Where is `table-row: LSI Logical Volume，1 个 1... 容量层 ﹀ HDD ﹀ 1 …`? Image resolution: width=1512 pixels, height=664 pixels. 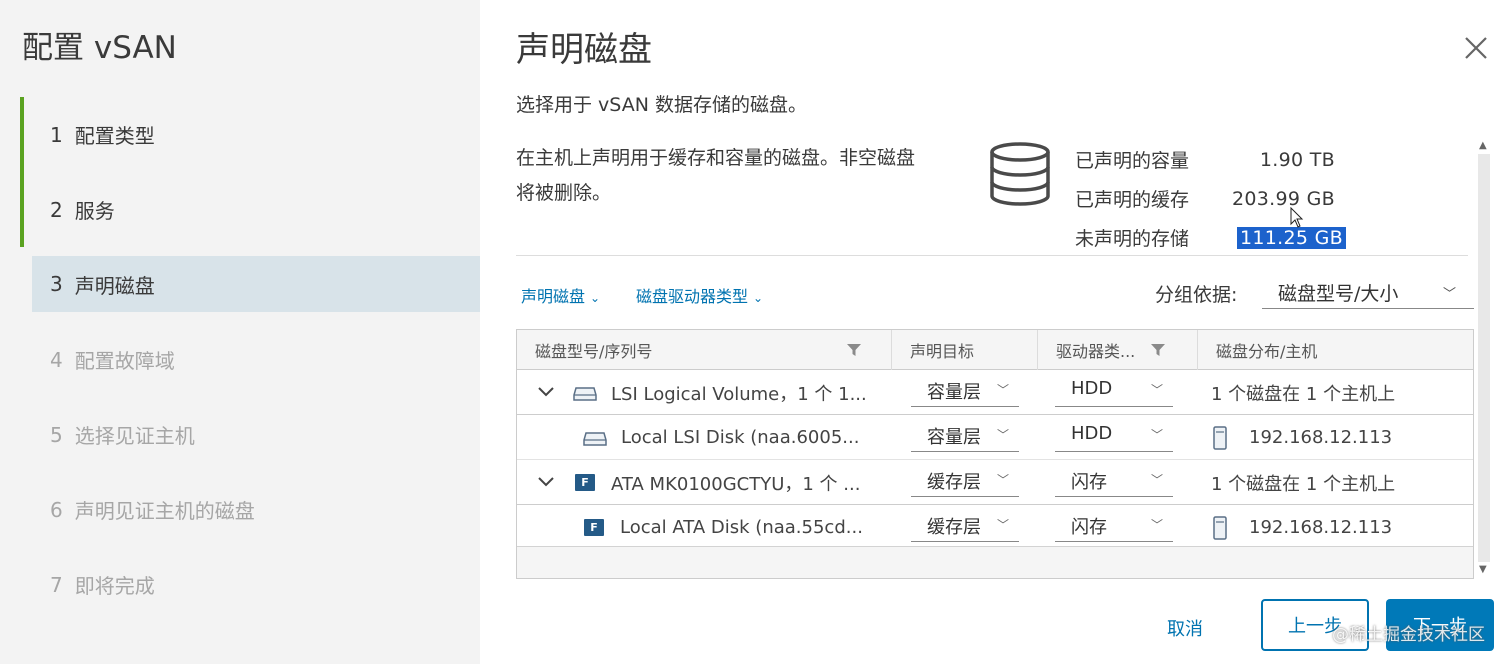
table-row: LSI Logical Volume，1 个 1... 容量层 ﹀ HDD ﹀ 1 … is located at coordinates (995, 392).